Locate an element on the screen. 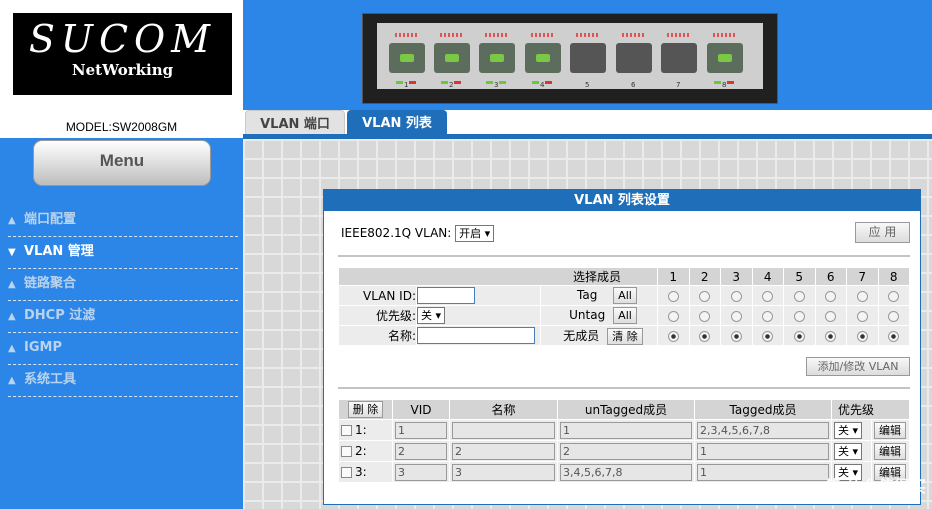 This screenshot has width=932, height=509. port-number-label: 6 is located at coordinates (633, 85).